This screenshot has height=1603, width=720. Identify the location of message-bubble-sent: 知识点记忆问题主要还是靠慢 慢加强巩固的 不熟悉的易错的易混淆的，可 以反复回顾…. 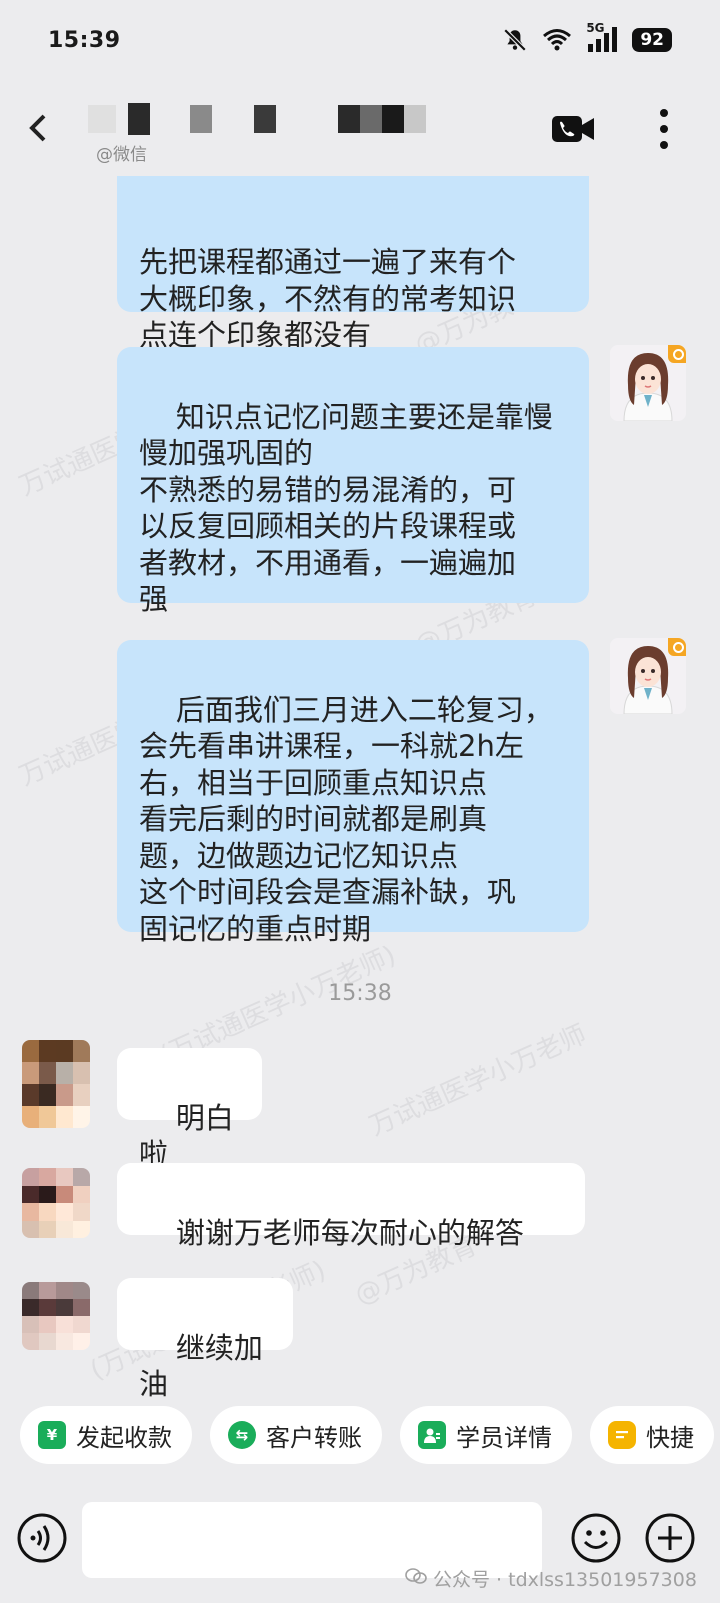
(353, 481).